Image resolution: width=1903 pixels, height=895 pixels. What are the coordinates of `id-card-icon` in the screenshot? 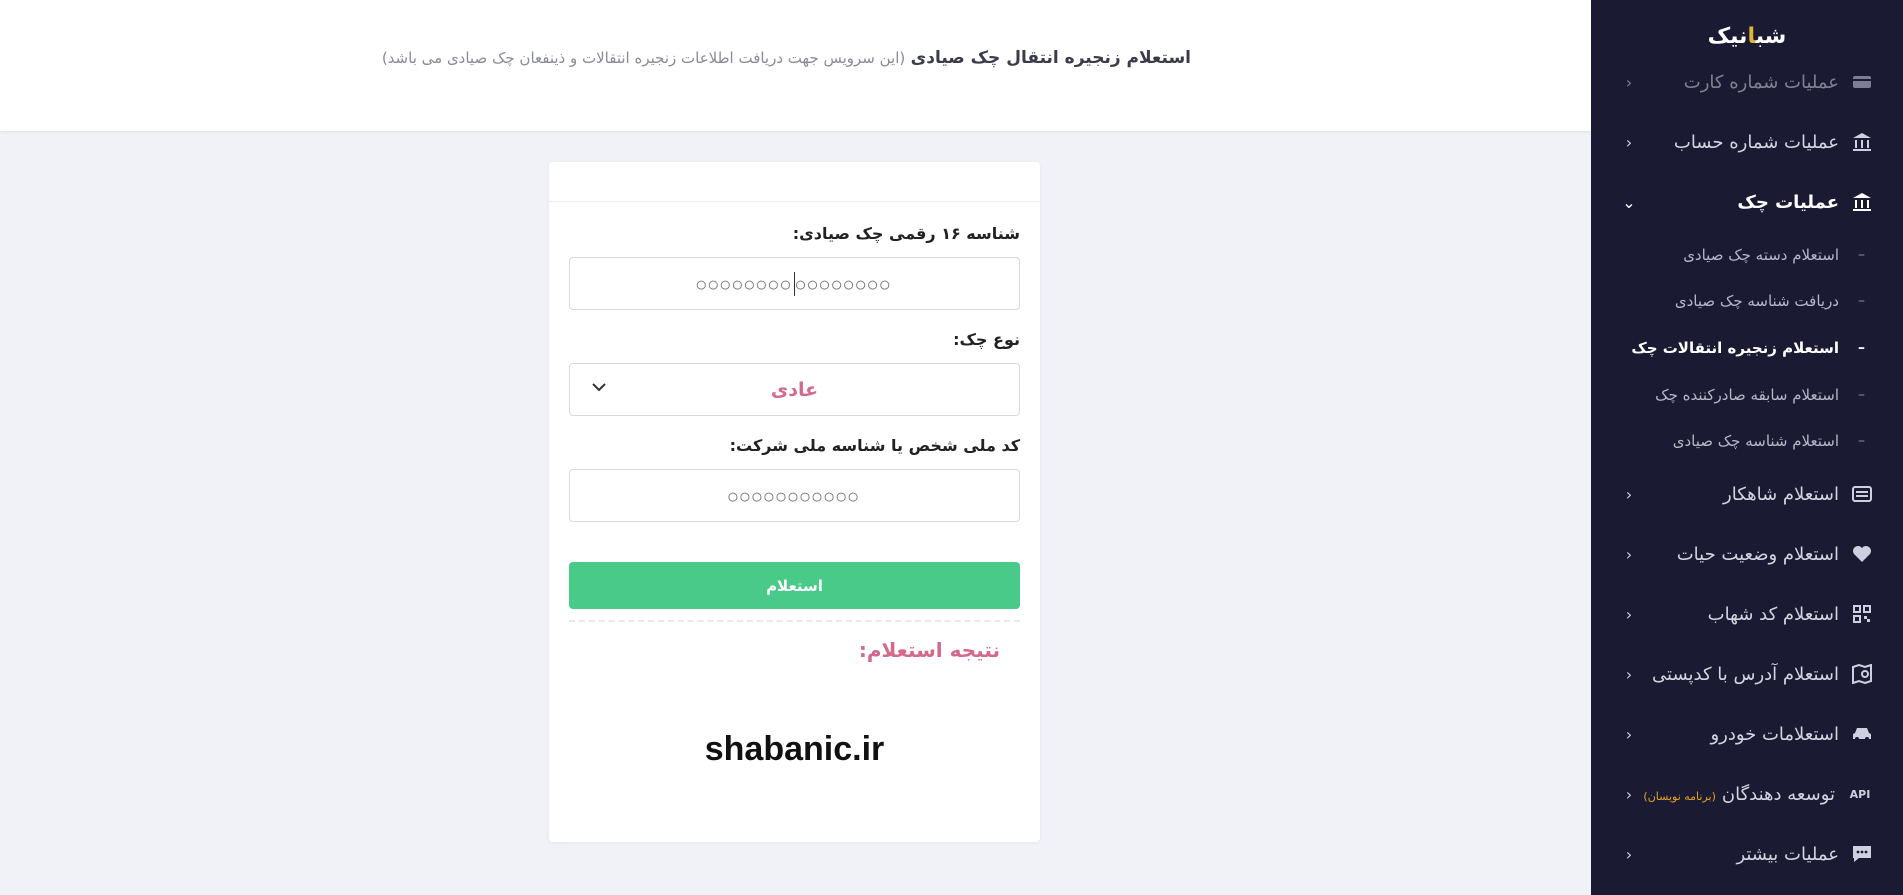 It's located at (1862, 494).